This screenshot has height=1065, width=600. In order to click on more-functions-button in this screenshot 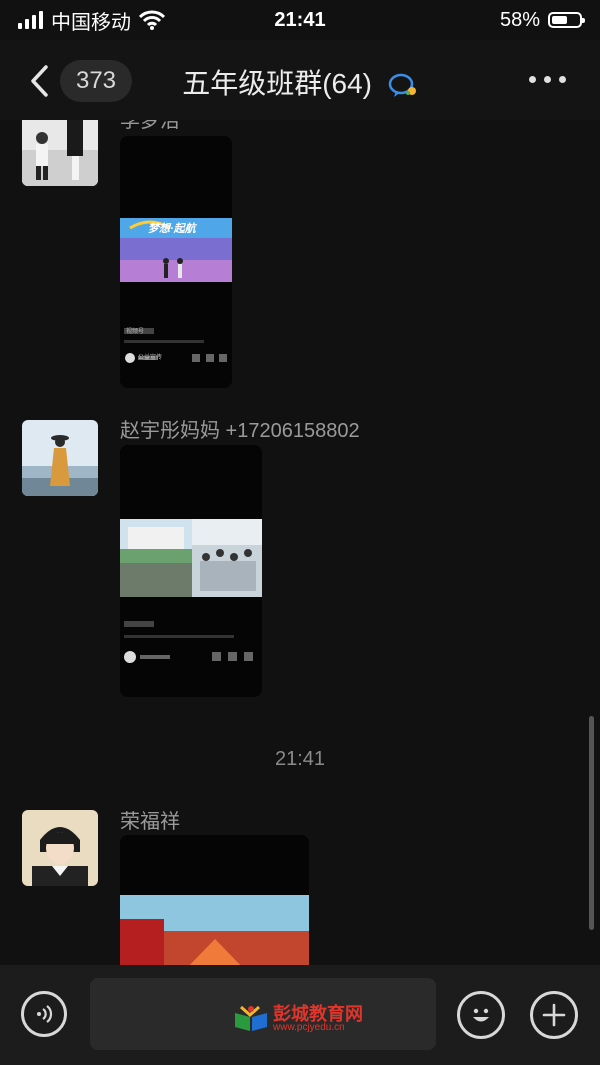, I will do `click(554, 1015)`.